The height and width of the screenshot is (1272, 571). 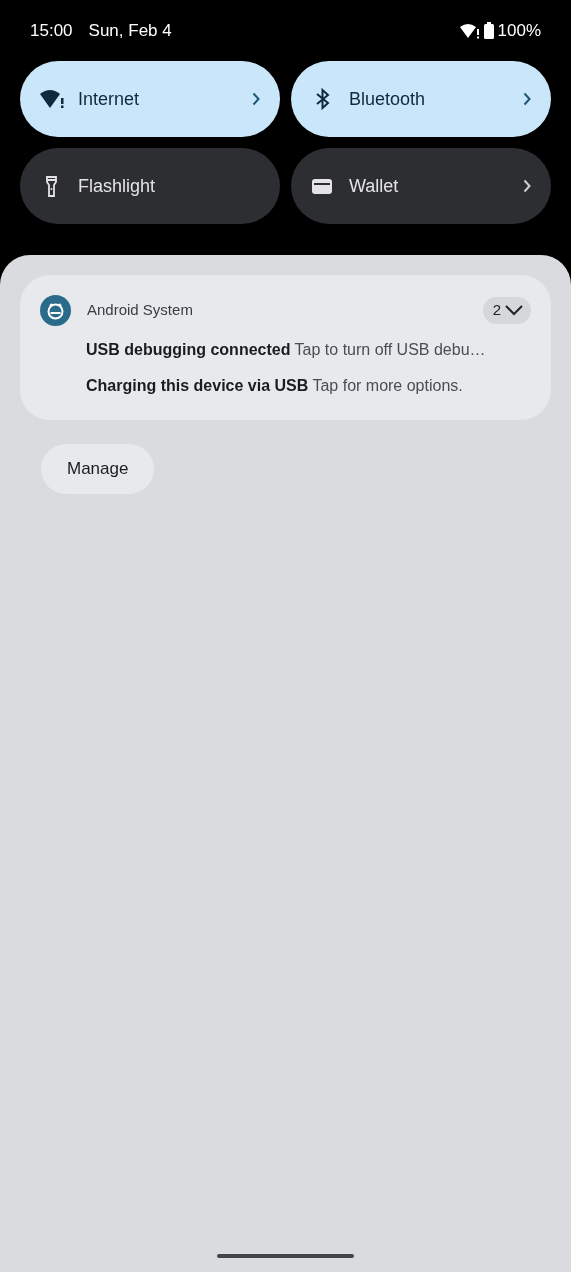 I want to click on quick-settings-tile: Internet, so click(x=150, y=99).